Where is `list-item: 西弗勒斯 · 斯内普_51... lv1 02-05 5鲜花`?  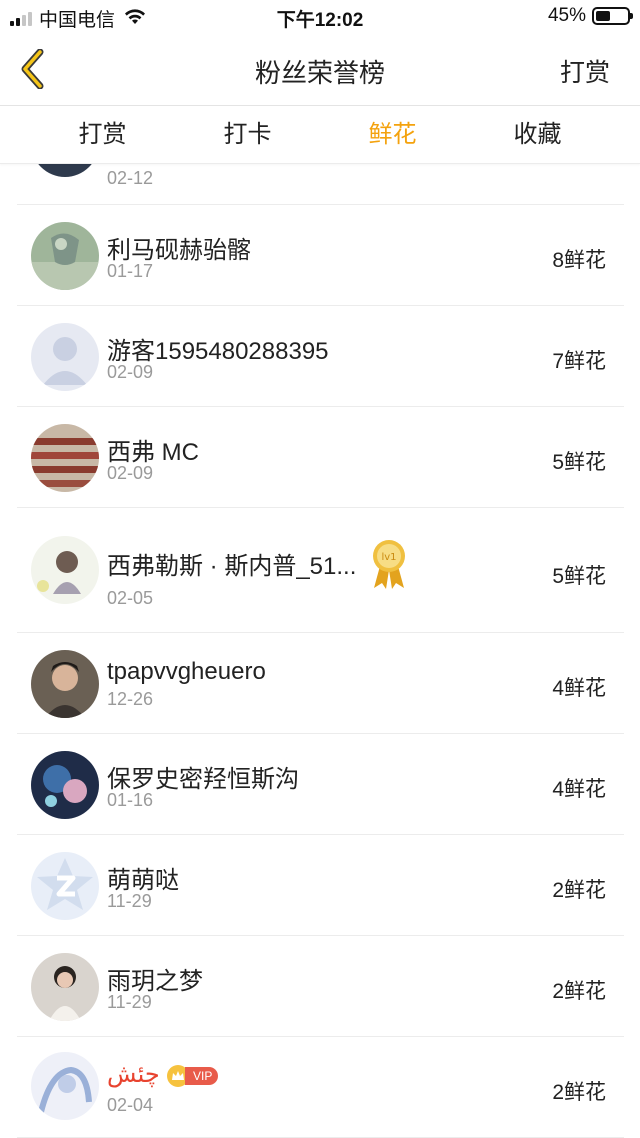
list-item: 西弗勒斯 · 斯内普_51... lv1 02-05 5鲜花 is located at coordinates (320, 570).